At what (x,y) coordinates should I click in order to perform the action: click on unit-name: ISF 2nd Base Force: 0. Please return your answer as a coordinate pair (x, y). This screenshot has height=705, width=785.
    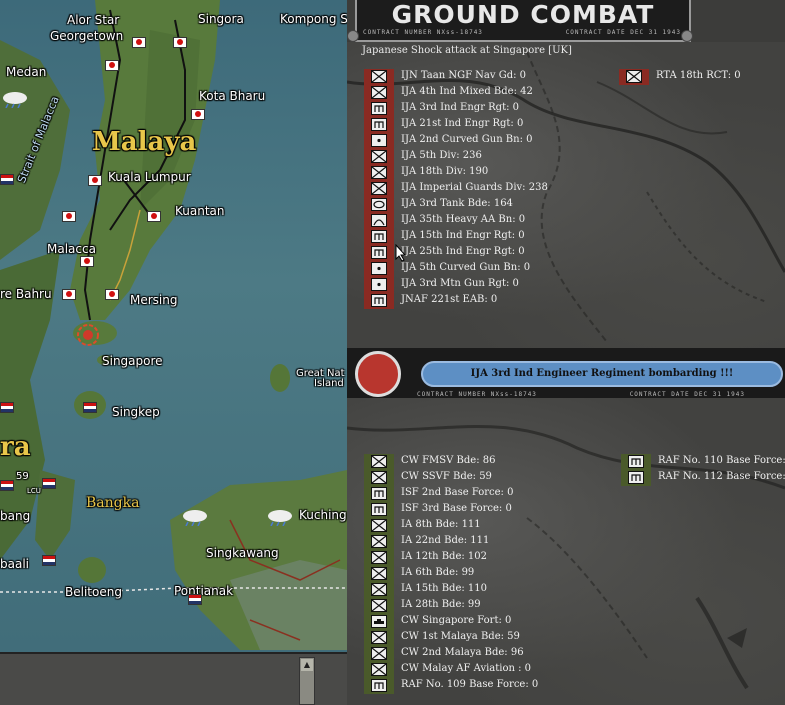
    Looking at the image, I should click on (457, 492).